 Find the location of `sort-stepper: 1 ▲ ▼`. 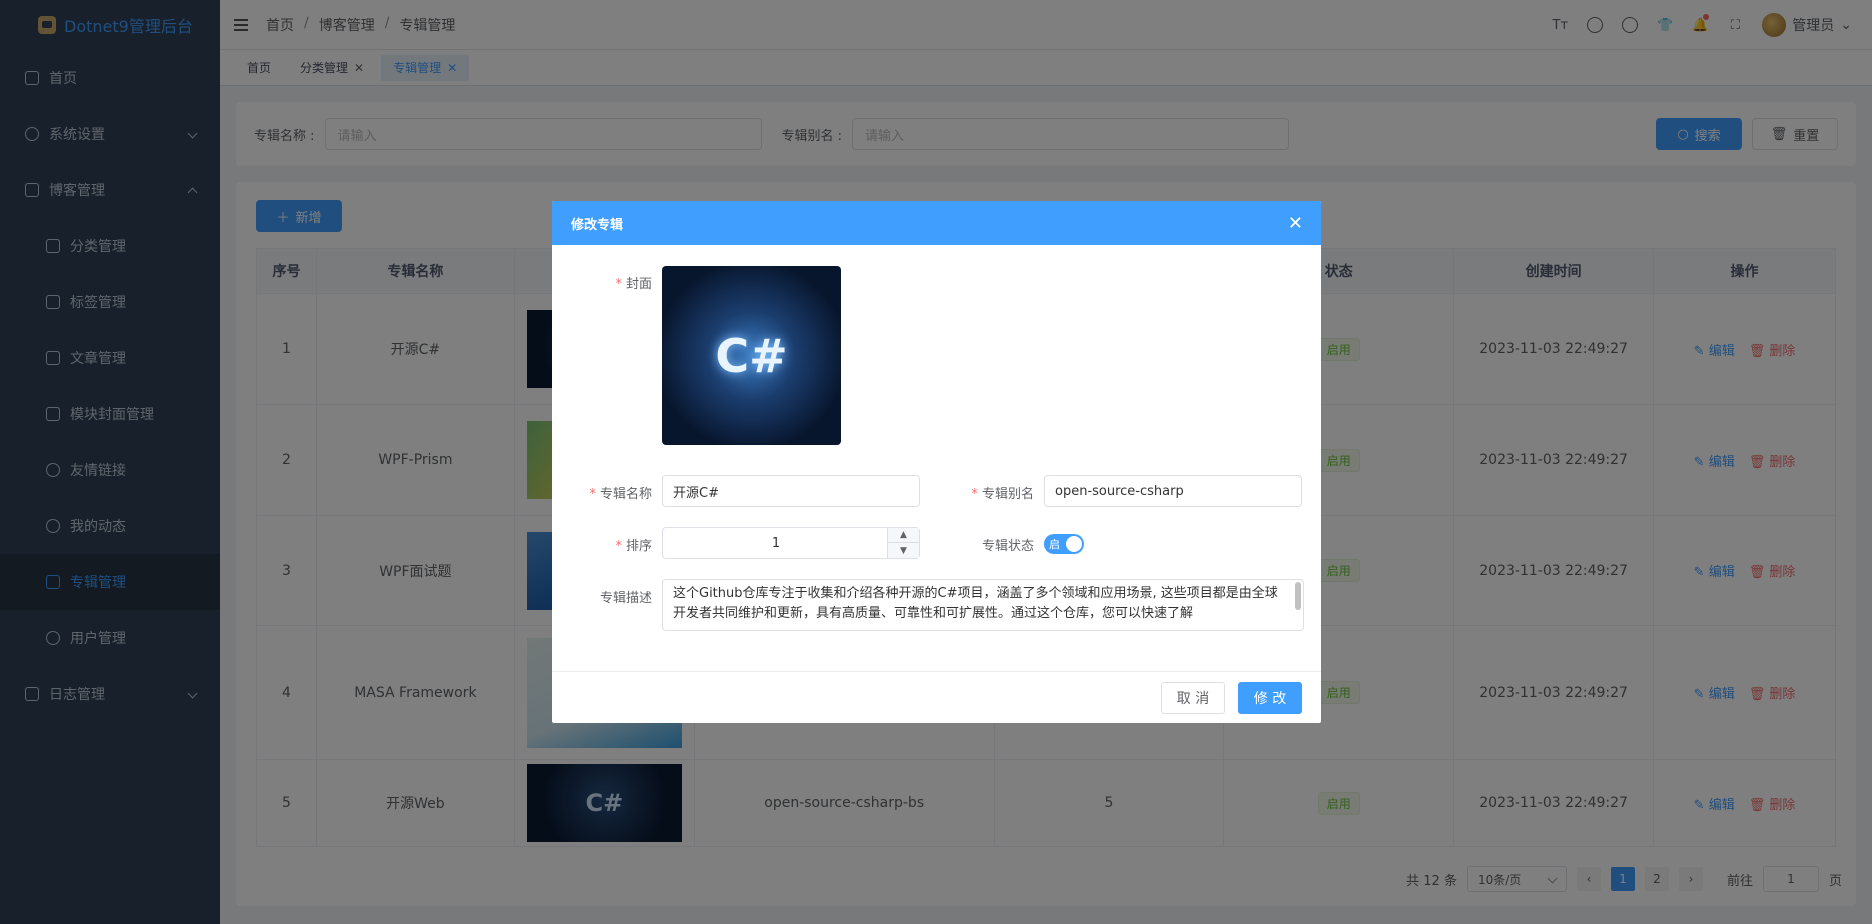

sort-stepper: 1 ▲ ▼ is located at coordinates (791, 543).